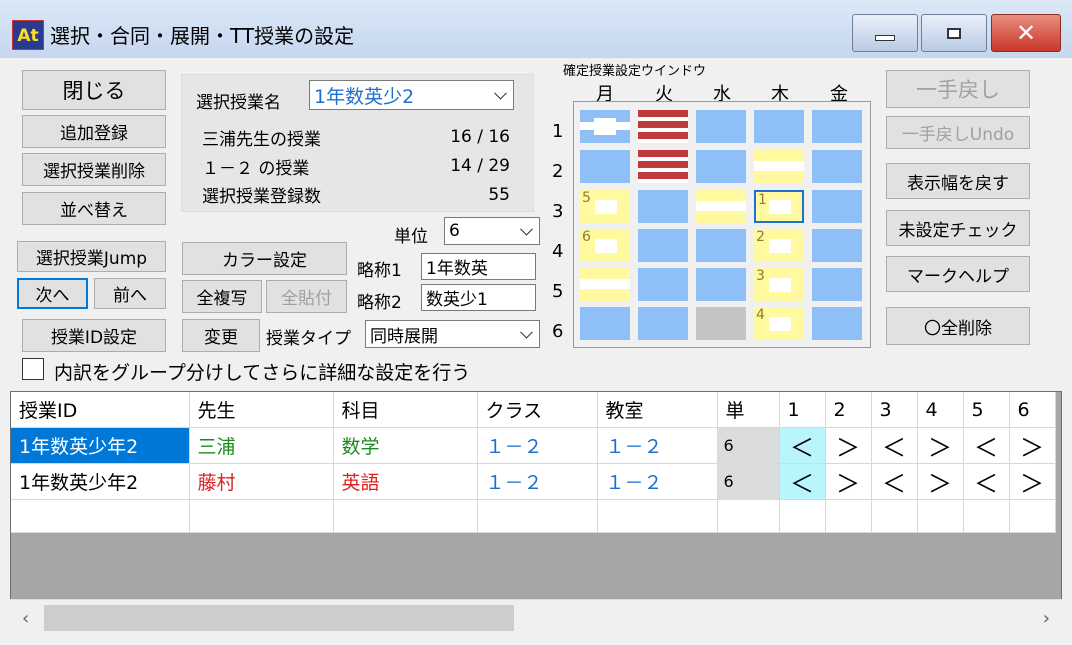 The height and width of the screenshot is (645, 1072). I want to click on header-teacher: 先生, so click(261, 410).